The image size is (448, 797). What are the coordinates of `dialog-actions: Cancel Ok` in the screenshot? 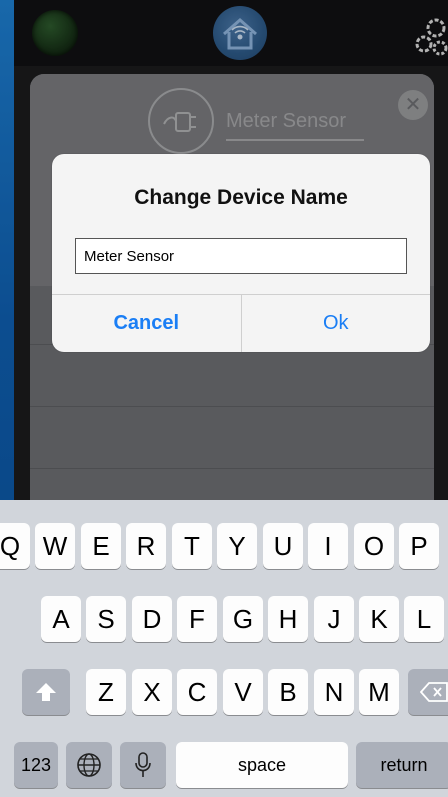 It's located at (241, 323).